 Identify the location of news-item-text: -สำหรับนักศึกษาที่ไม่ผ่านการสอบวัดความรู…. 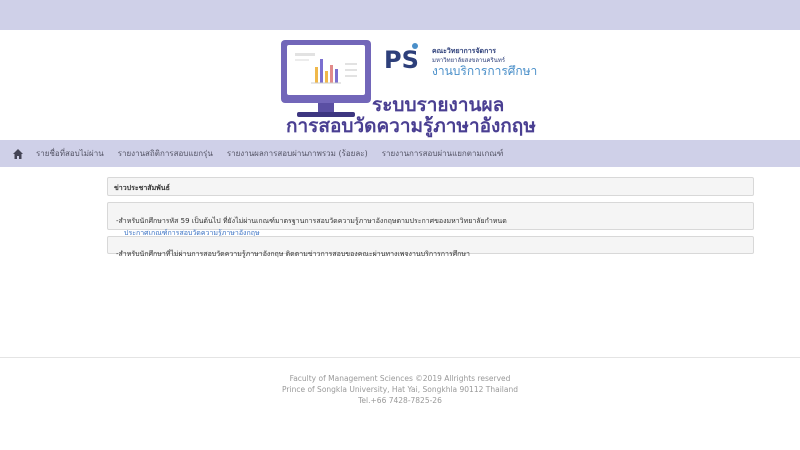
(293, 254).